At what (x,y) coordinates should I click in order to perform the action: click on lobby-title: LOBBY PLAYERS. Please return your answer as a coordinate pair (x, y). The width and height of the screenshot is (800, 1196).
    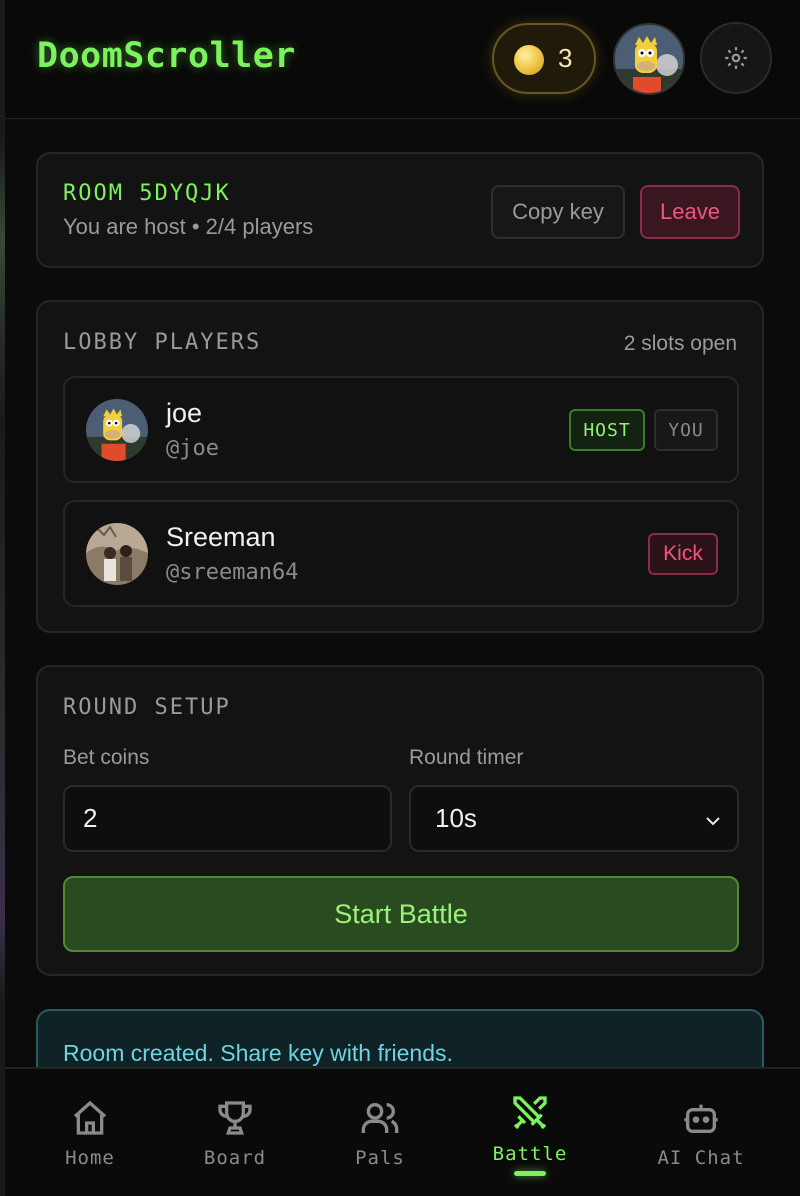
    Looking at the image, I should click on (162, 342).